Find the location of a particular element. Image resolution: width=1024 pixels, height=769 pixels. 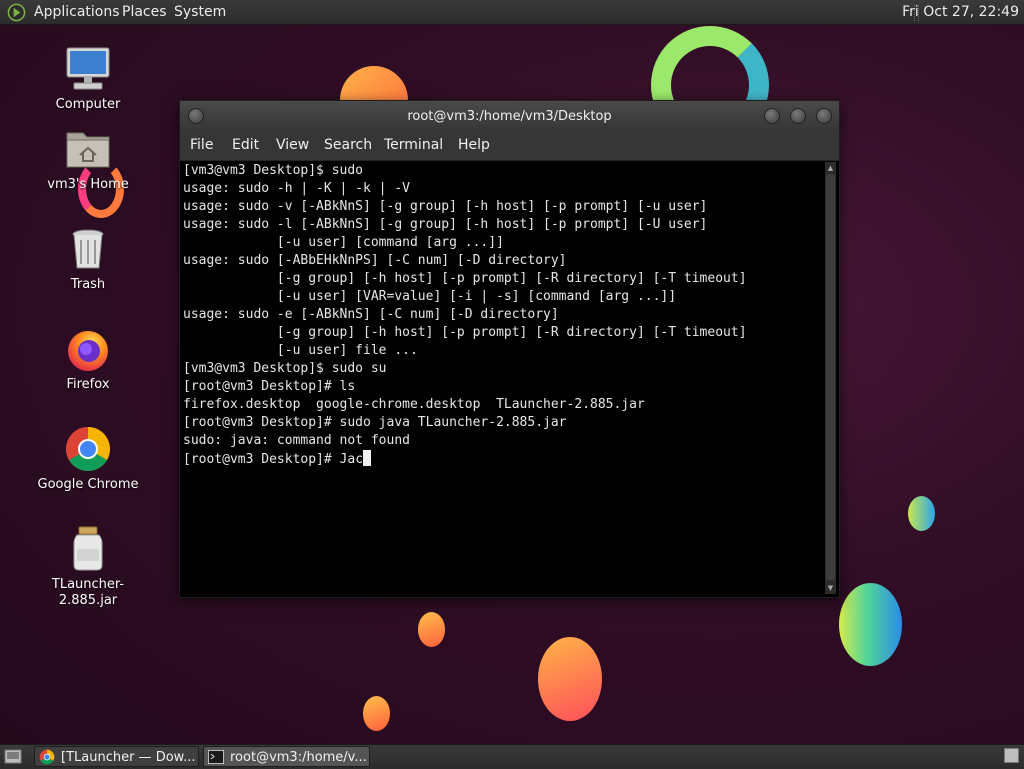

trash-icon is located at coordinates (88, 249).